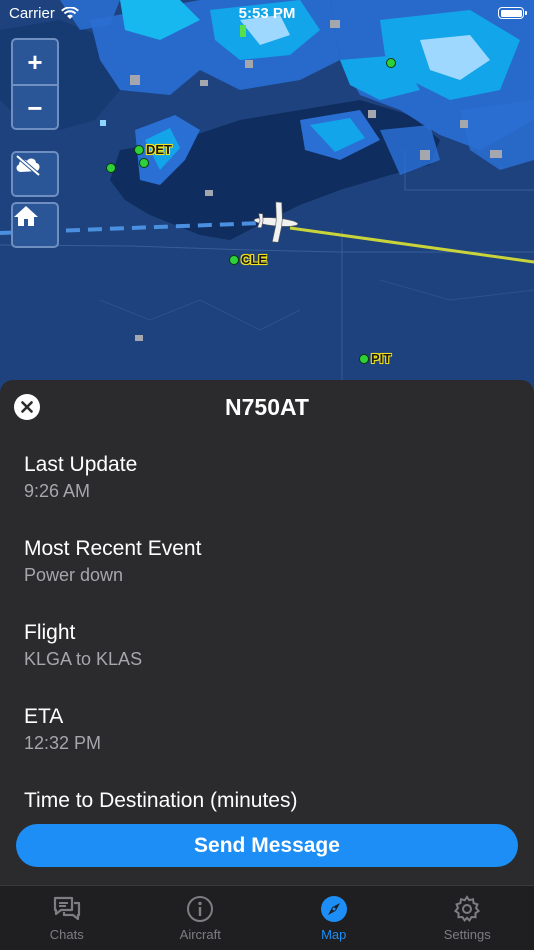  What do you see at coordinates (159, 149) in the screenshot?
I see `airport-code: DET` at bounding box center [159, 149].